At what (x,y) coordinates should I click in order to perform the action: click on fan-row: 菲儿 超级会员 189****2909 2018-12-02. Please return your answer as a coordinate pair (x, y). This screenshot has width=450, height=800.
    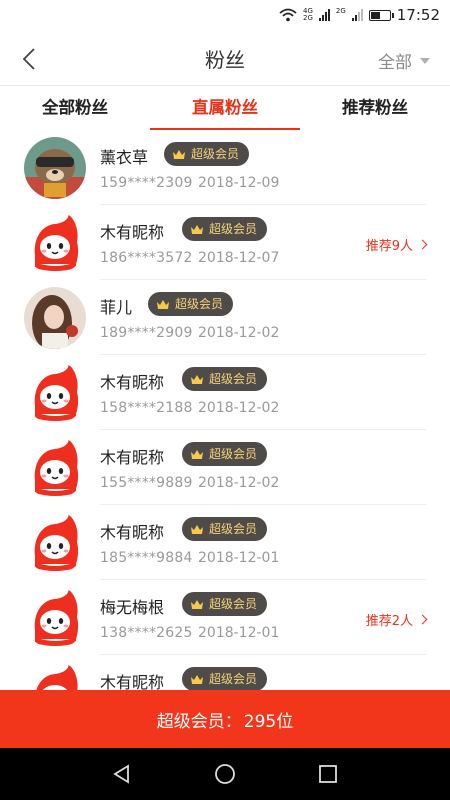
    Looking at the image, I should click on (225, 317).